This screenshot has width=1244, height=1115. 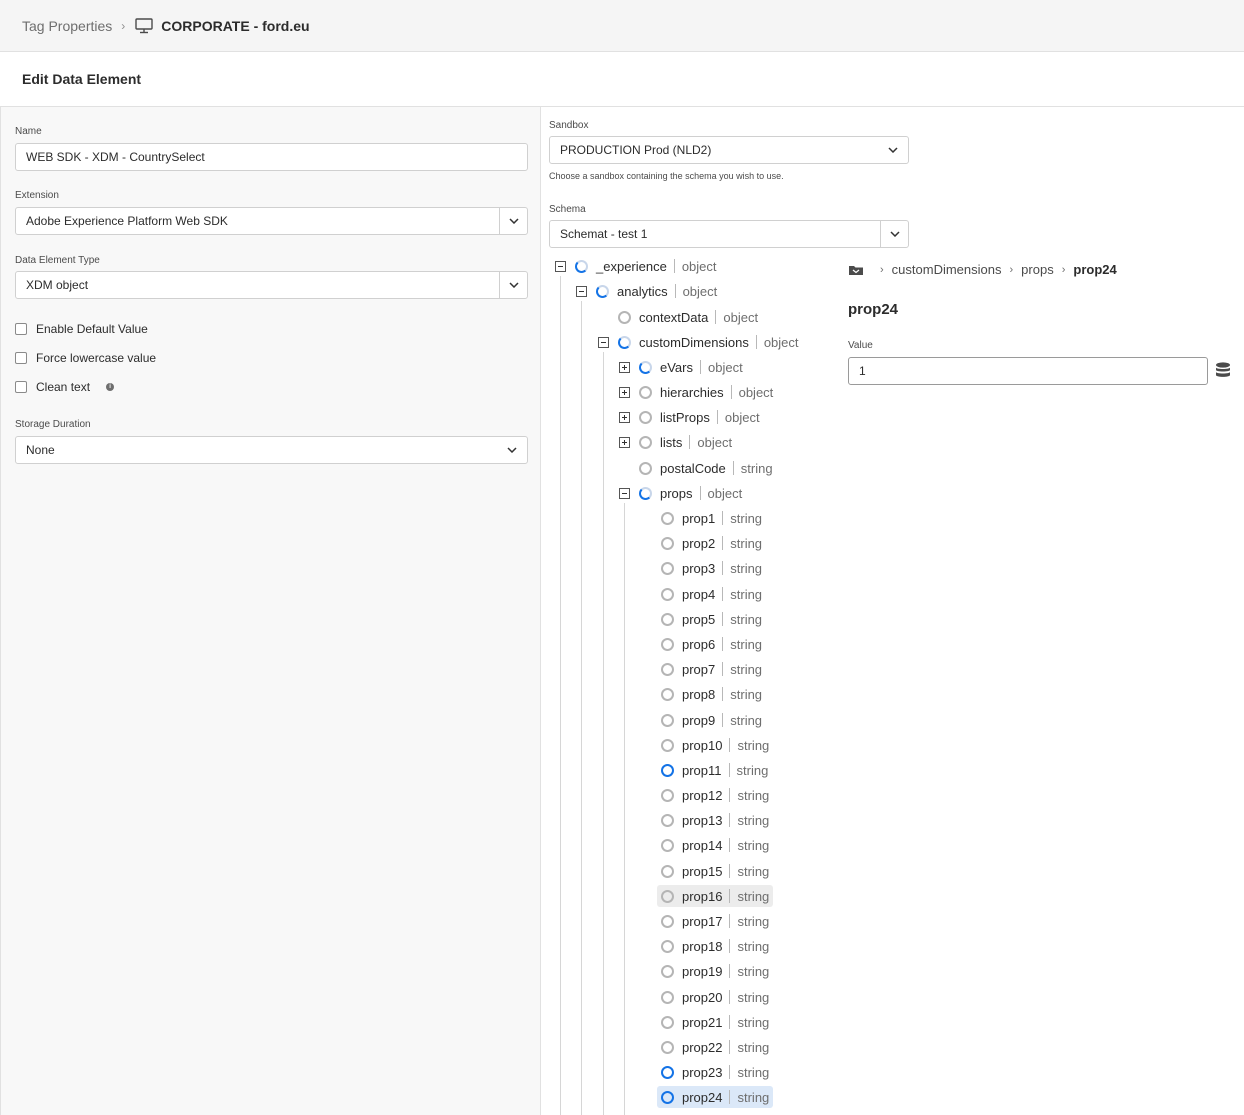 I want to click on tree-node-prop8: prop8 string, so click(x=711, y=694).